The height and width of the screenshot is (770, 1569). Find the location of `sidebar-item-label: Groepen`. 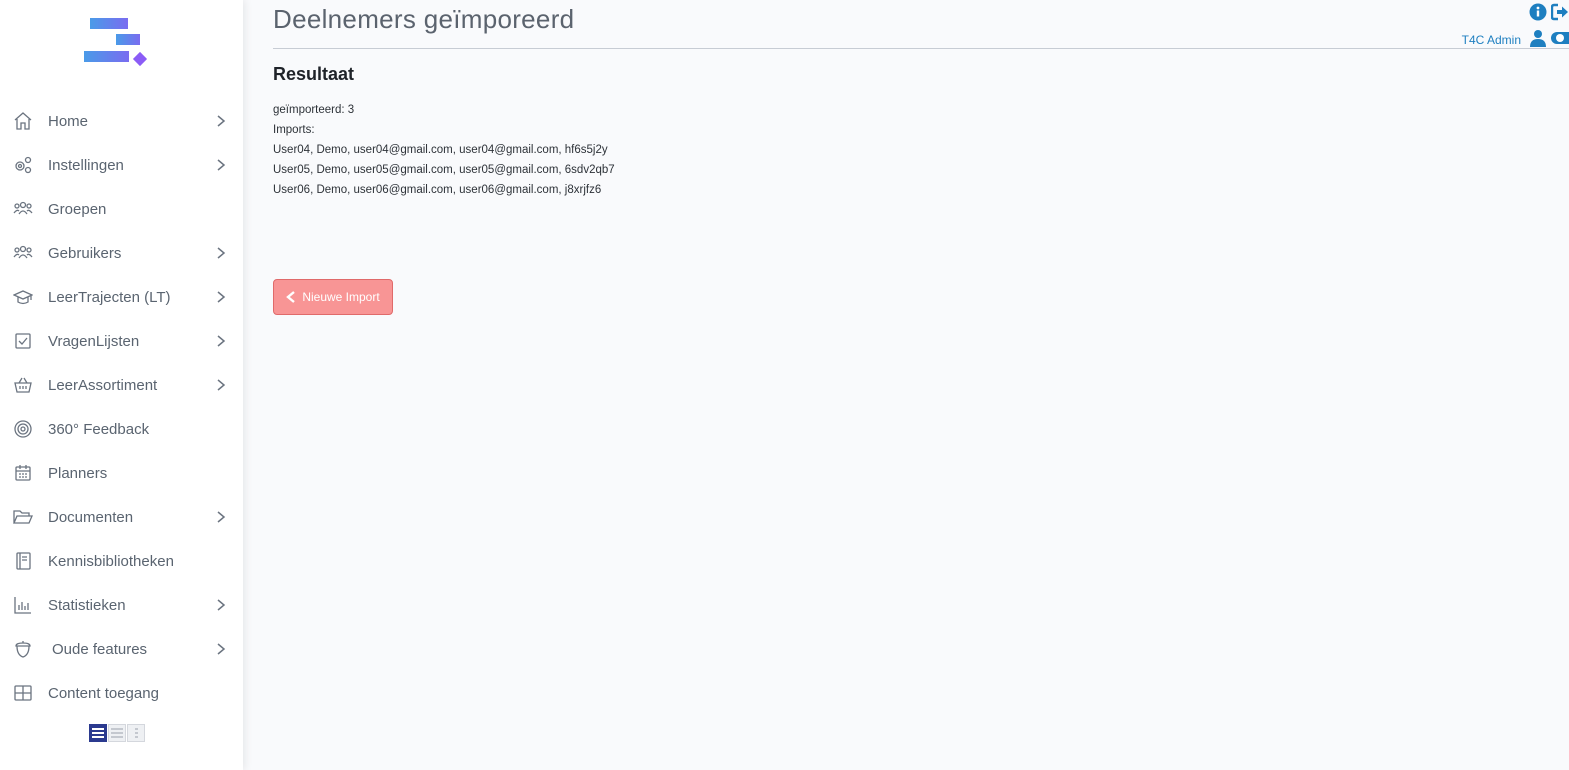

sidebar-item-label: Groepen is located at coordinates (77, 209).